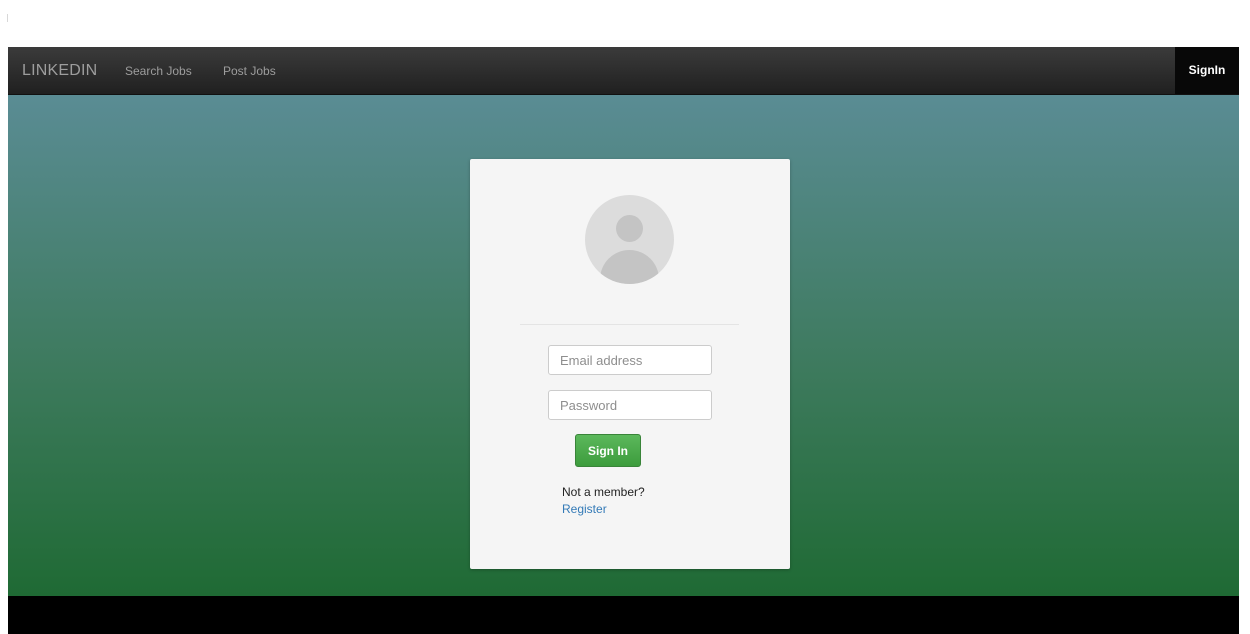 The width and height of the screenshot is (1250, 634). I want to click on user-placeholder-icon, so click(629, 239).